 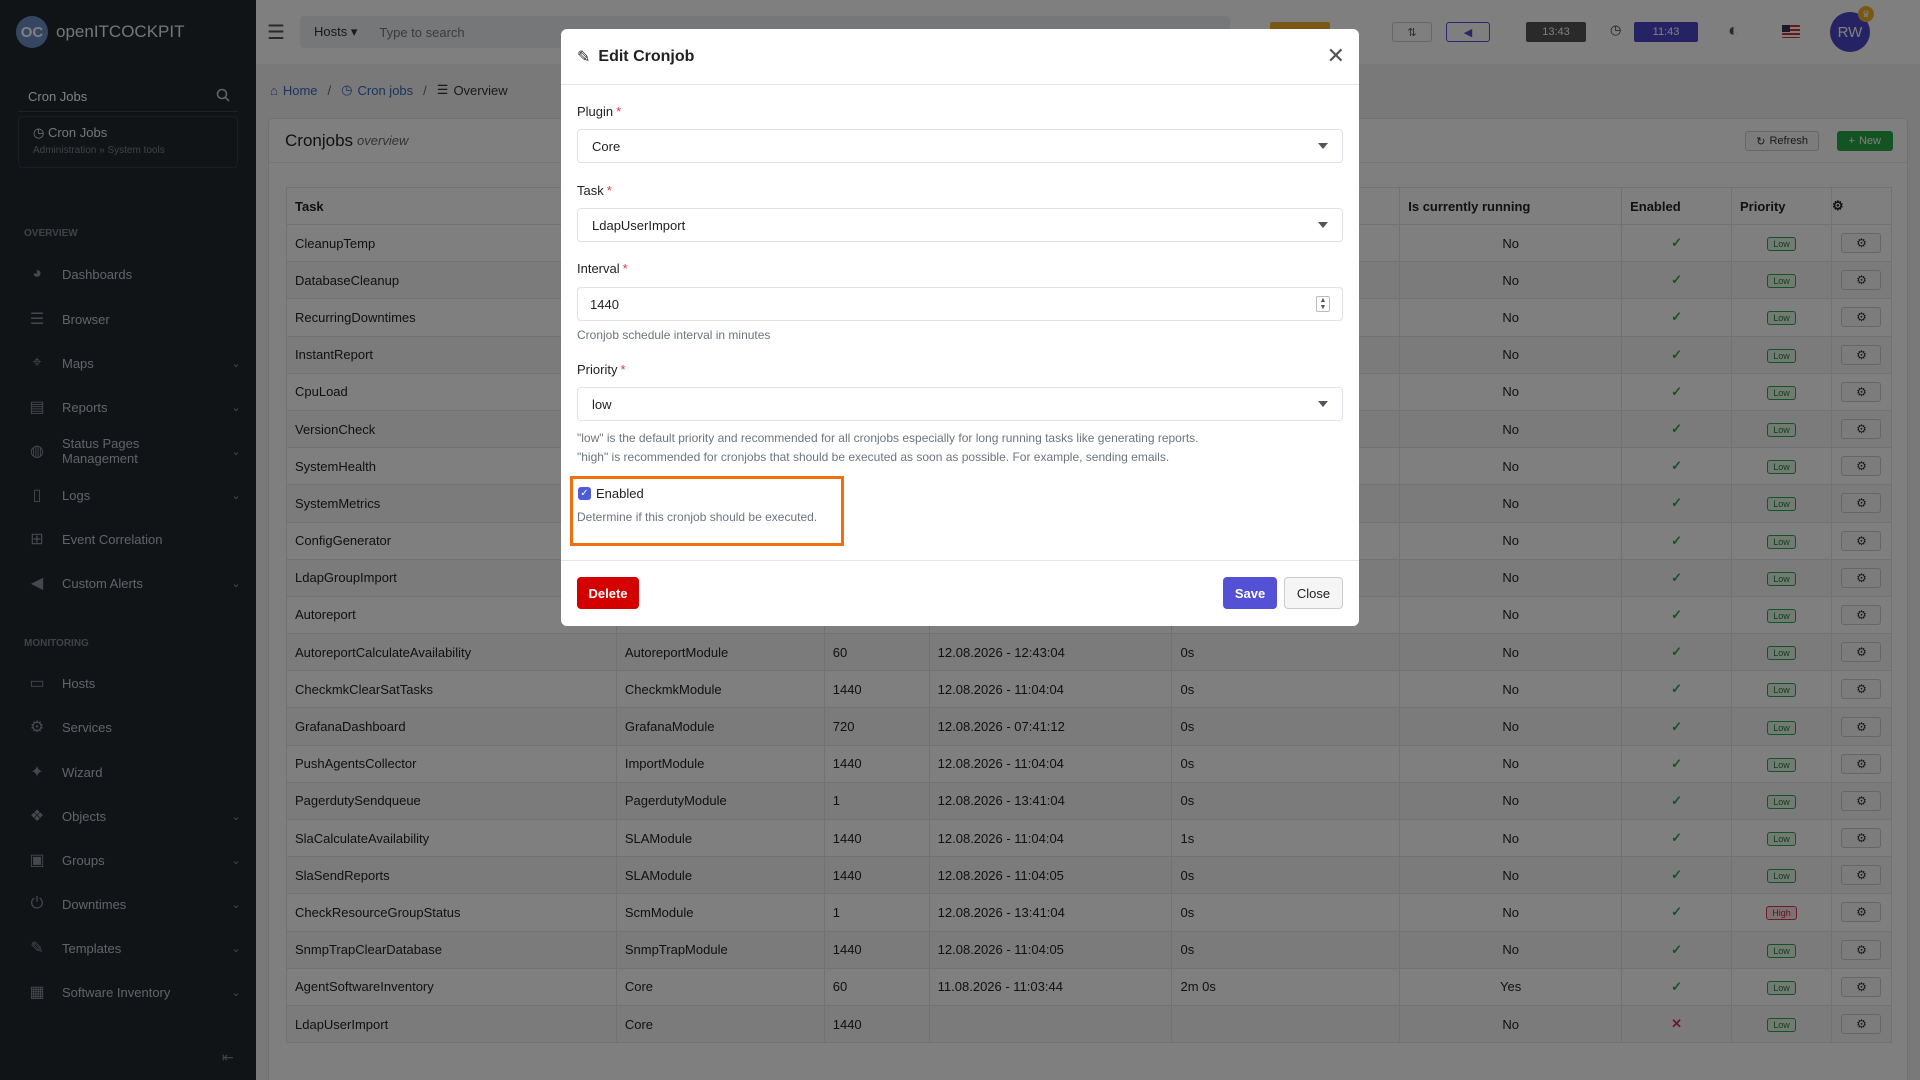 What do you see at coordinates (960, 146) in the screenshot?
I see `plugin-select: Core` at bounding box center [960, 146].